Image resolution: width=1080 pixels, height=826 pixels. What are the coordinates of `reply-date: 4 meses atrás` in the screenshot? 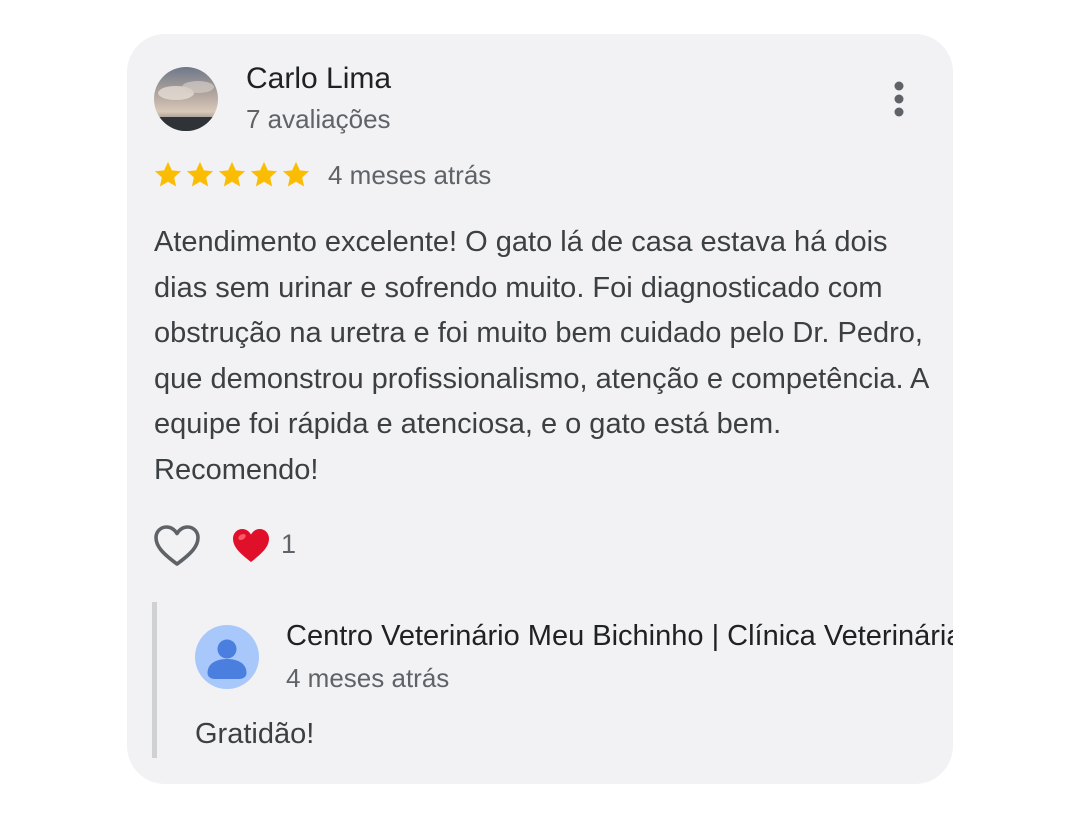 It's located at (368, 678).